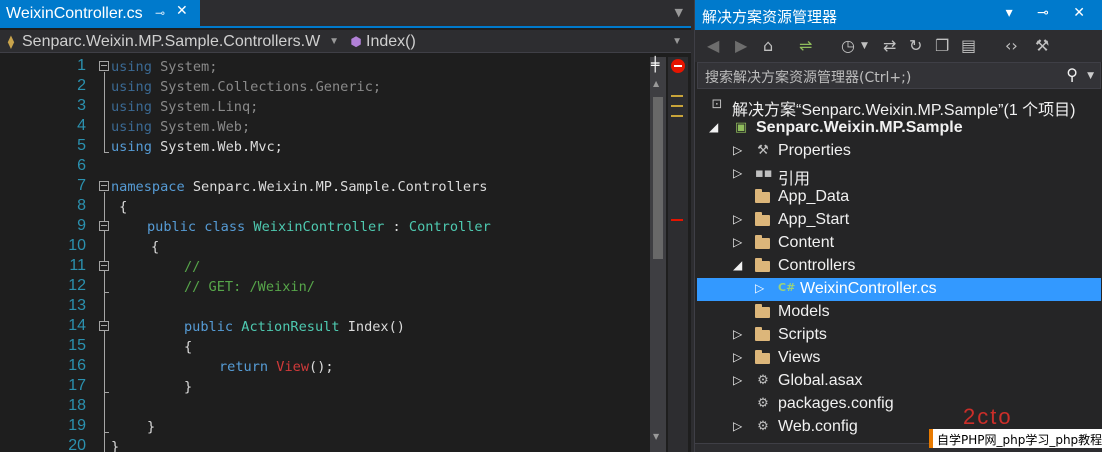 The width and height of the screenshot is (1102, 452). I want to click on scroll-up-arrow: ▲, so click(656, 83).